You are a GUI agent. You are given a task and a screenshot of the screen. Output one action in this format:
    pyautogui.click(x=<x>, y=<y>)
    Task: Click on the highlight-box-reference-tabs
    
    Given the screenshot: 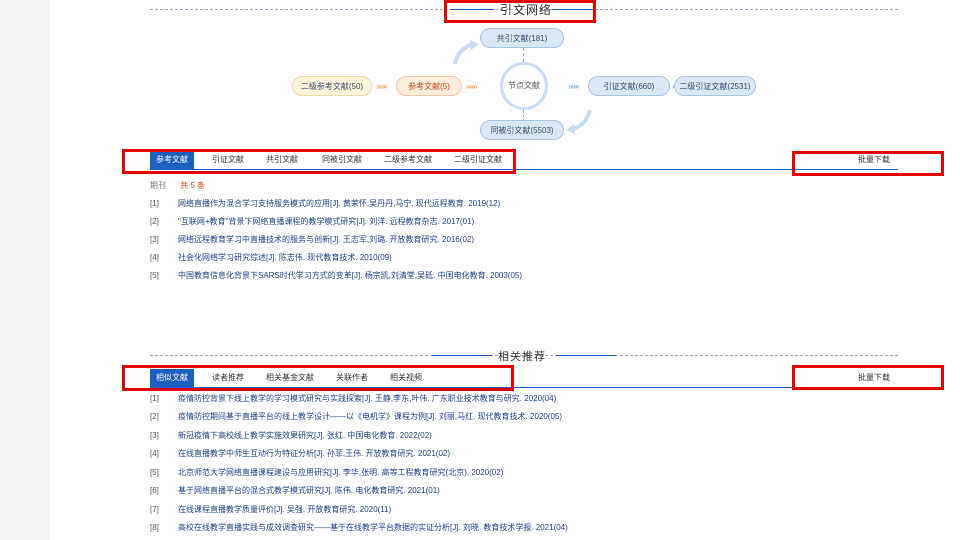 What is the action you would take?
    pyautogui.click(x=319, y=161)
    